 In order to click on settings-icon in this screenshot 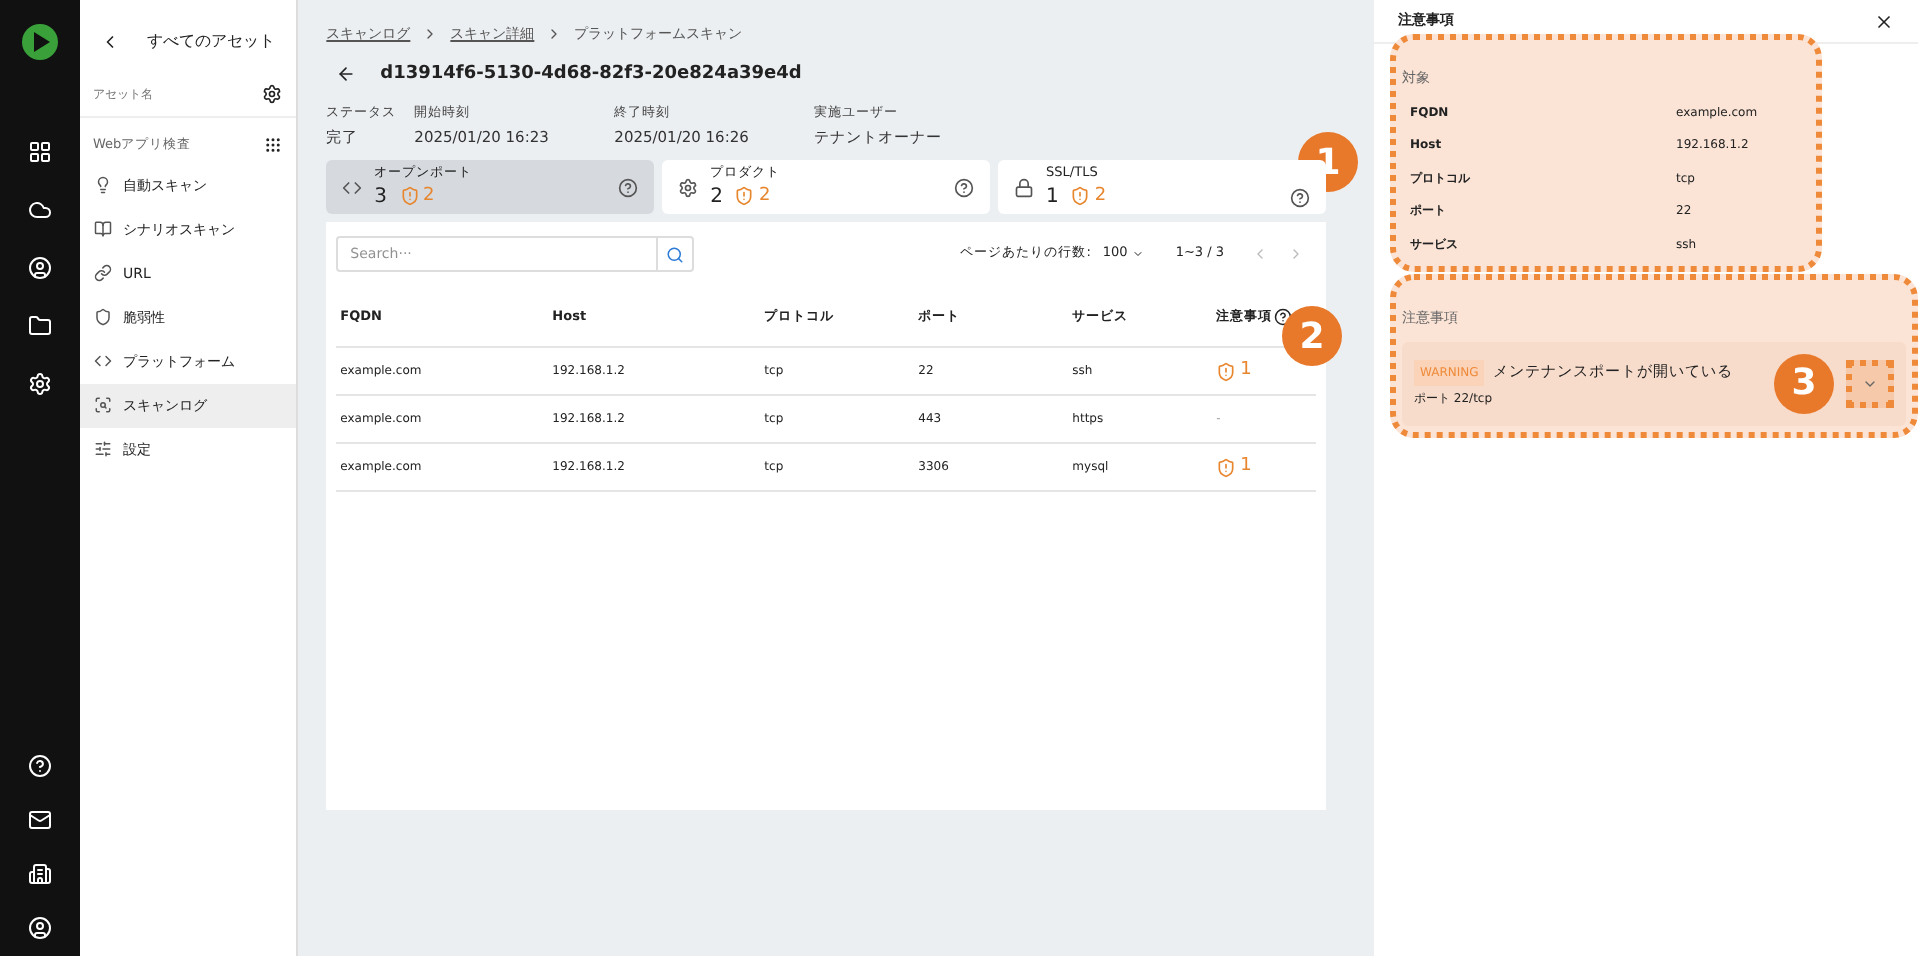, I will do `click(272, 94)`.